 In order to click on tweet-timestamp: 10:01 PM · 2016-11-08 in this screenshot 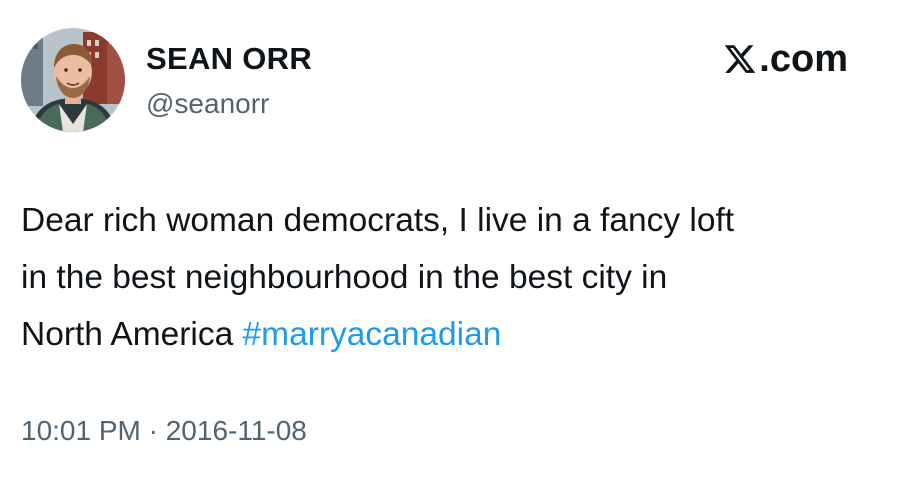, I will do `click(164, 431)`.